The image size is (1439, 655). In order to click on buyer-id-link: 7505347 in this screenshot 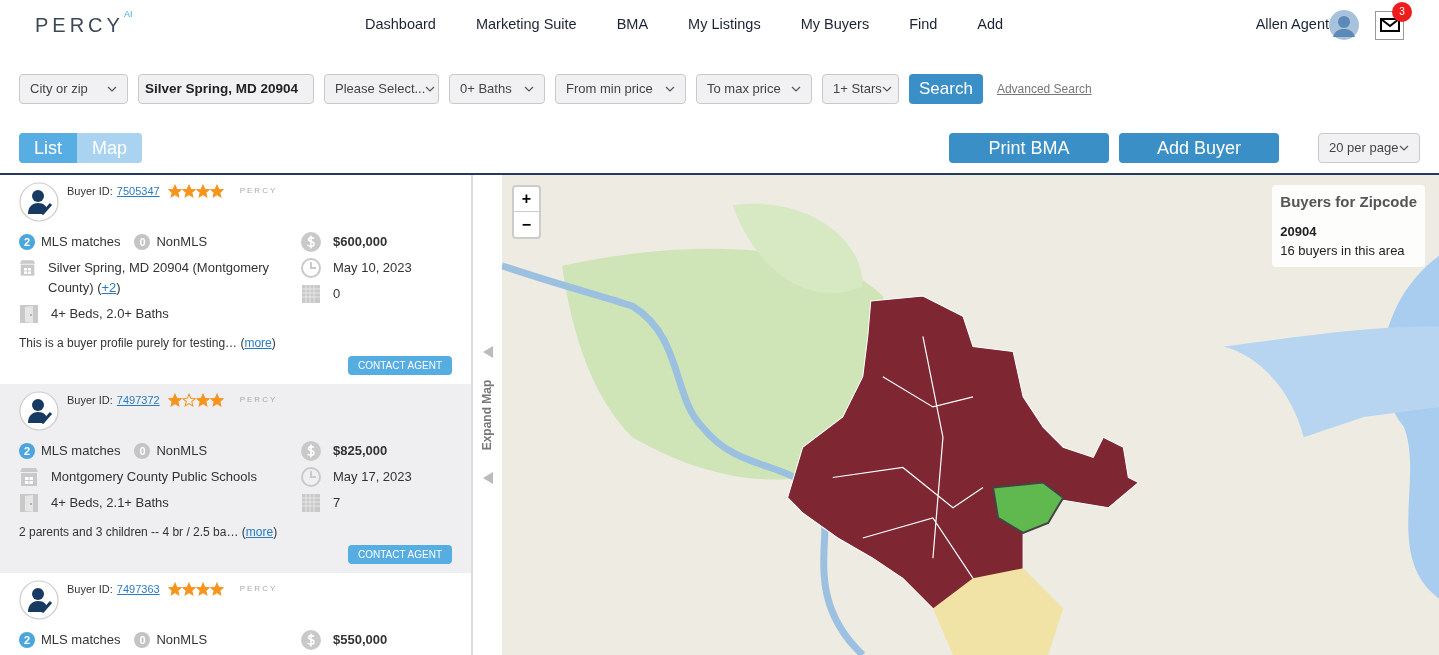, I will do `click(138, 191)`.